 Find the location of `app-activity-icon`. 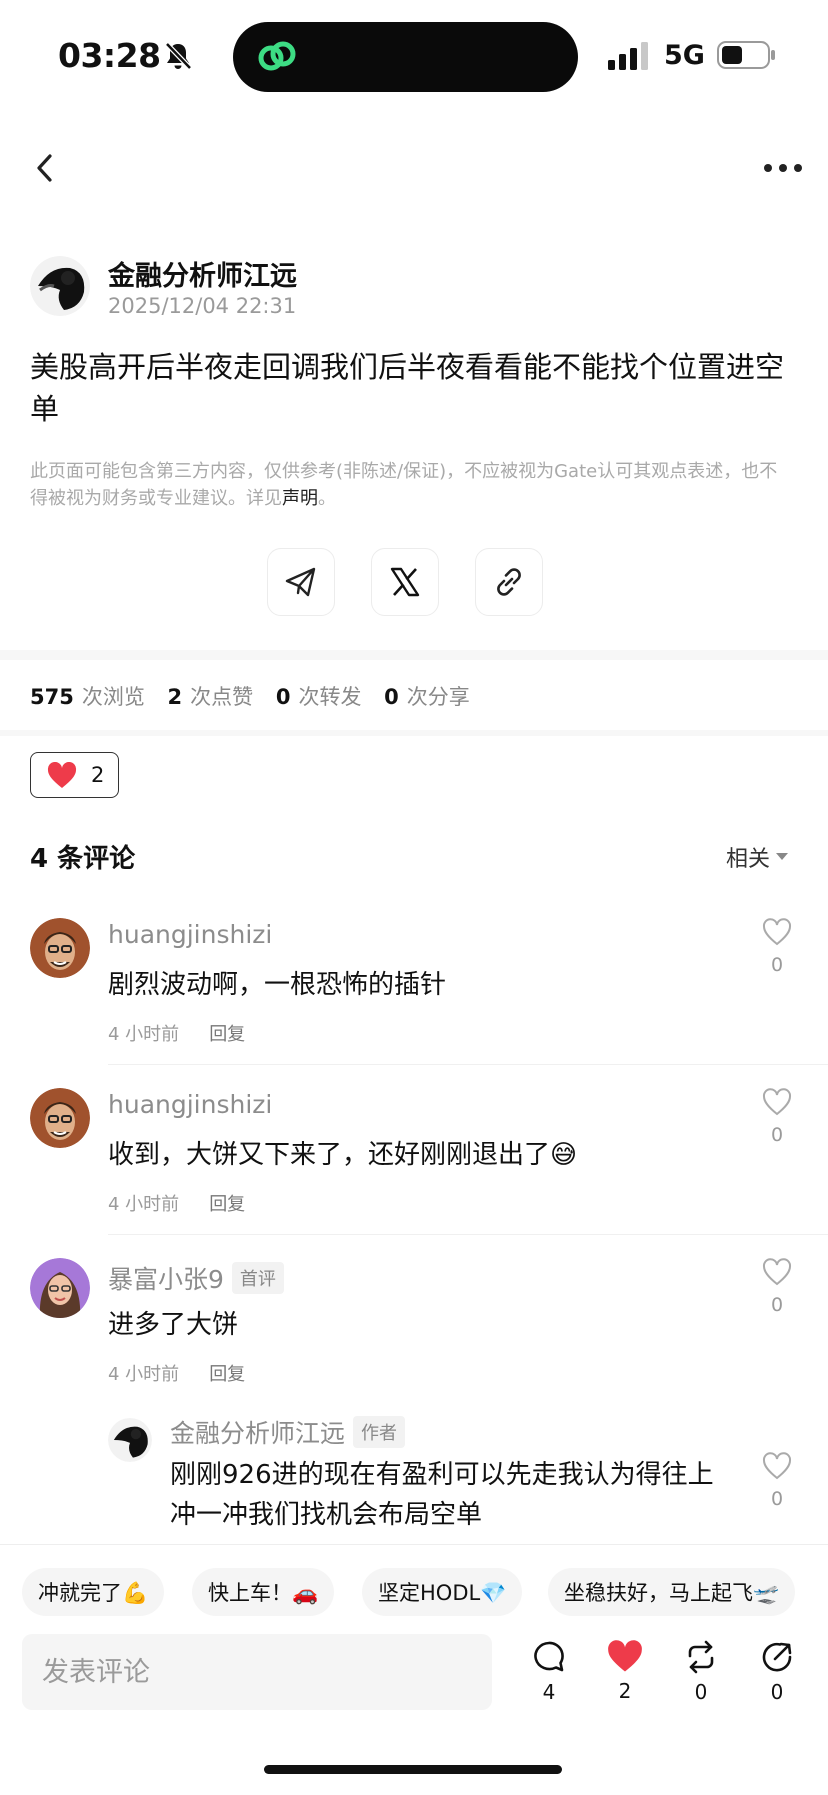

app-activity-icon is located at coordinates (277, 56).